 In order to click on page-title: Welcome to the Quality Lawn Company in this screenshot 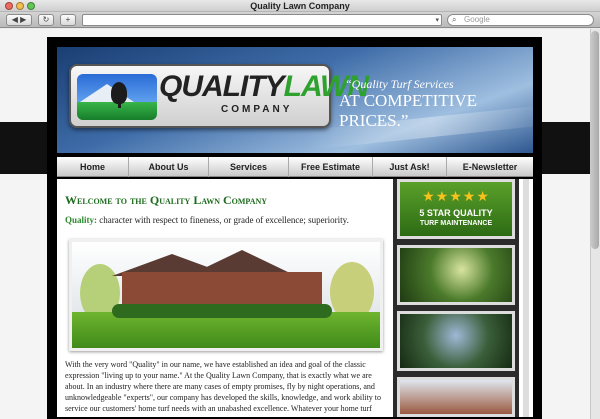, I will do `click(166, 200)`.